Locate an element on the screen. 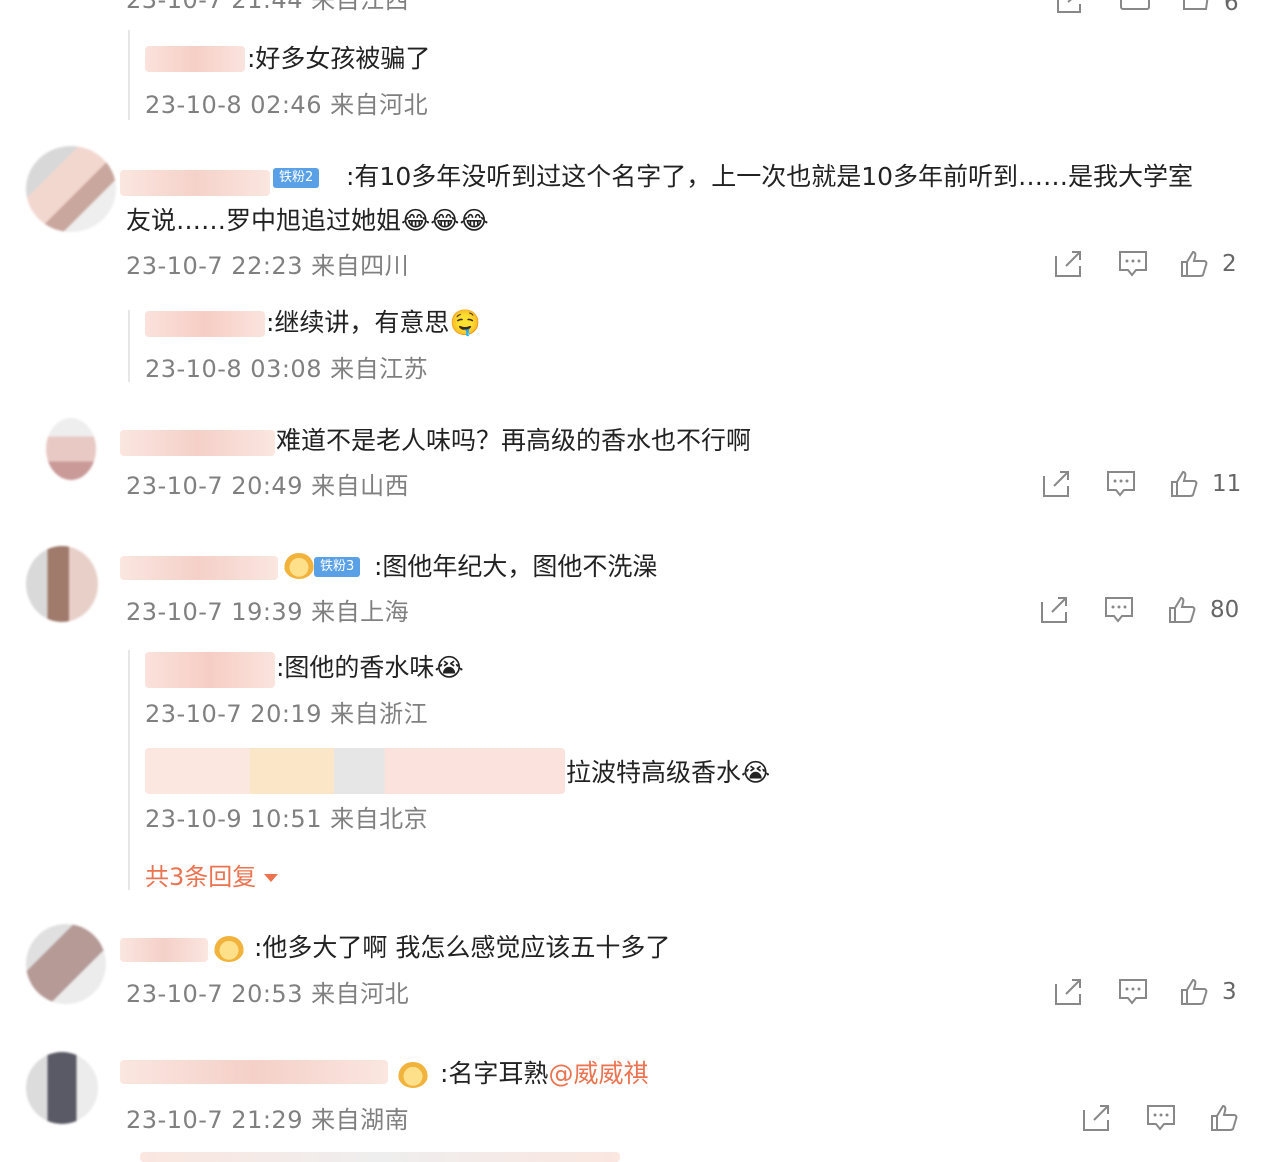  comment-time: 23-10-7 20:53 来自河北 is located at coordinates (268, 994).